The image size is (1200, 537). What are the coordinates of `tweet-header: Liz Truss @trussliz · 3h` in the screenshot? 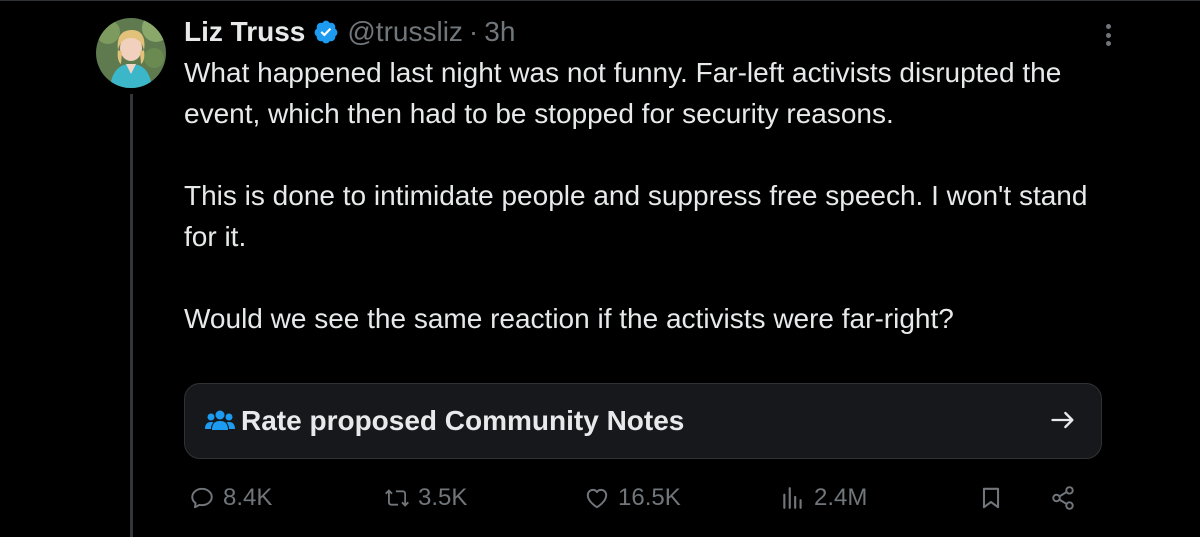 It's located at (349, 32).